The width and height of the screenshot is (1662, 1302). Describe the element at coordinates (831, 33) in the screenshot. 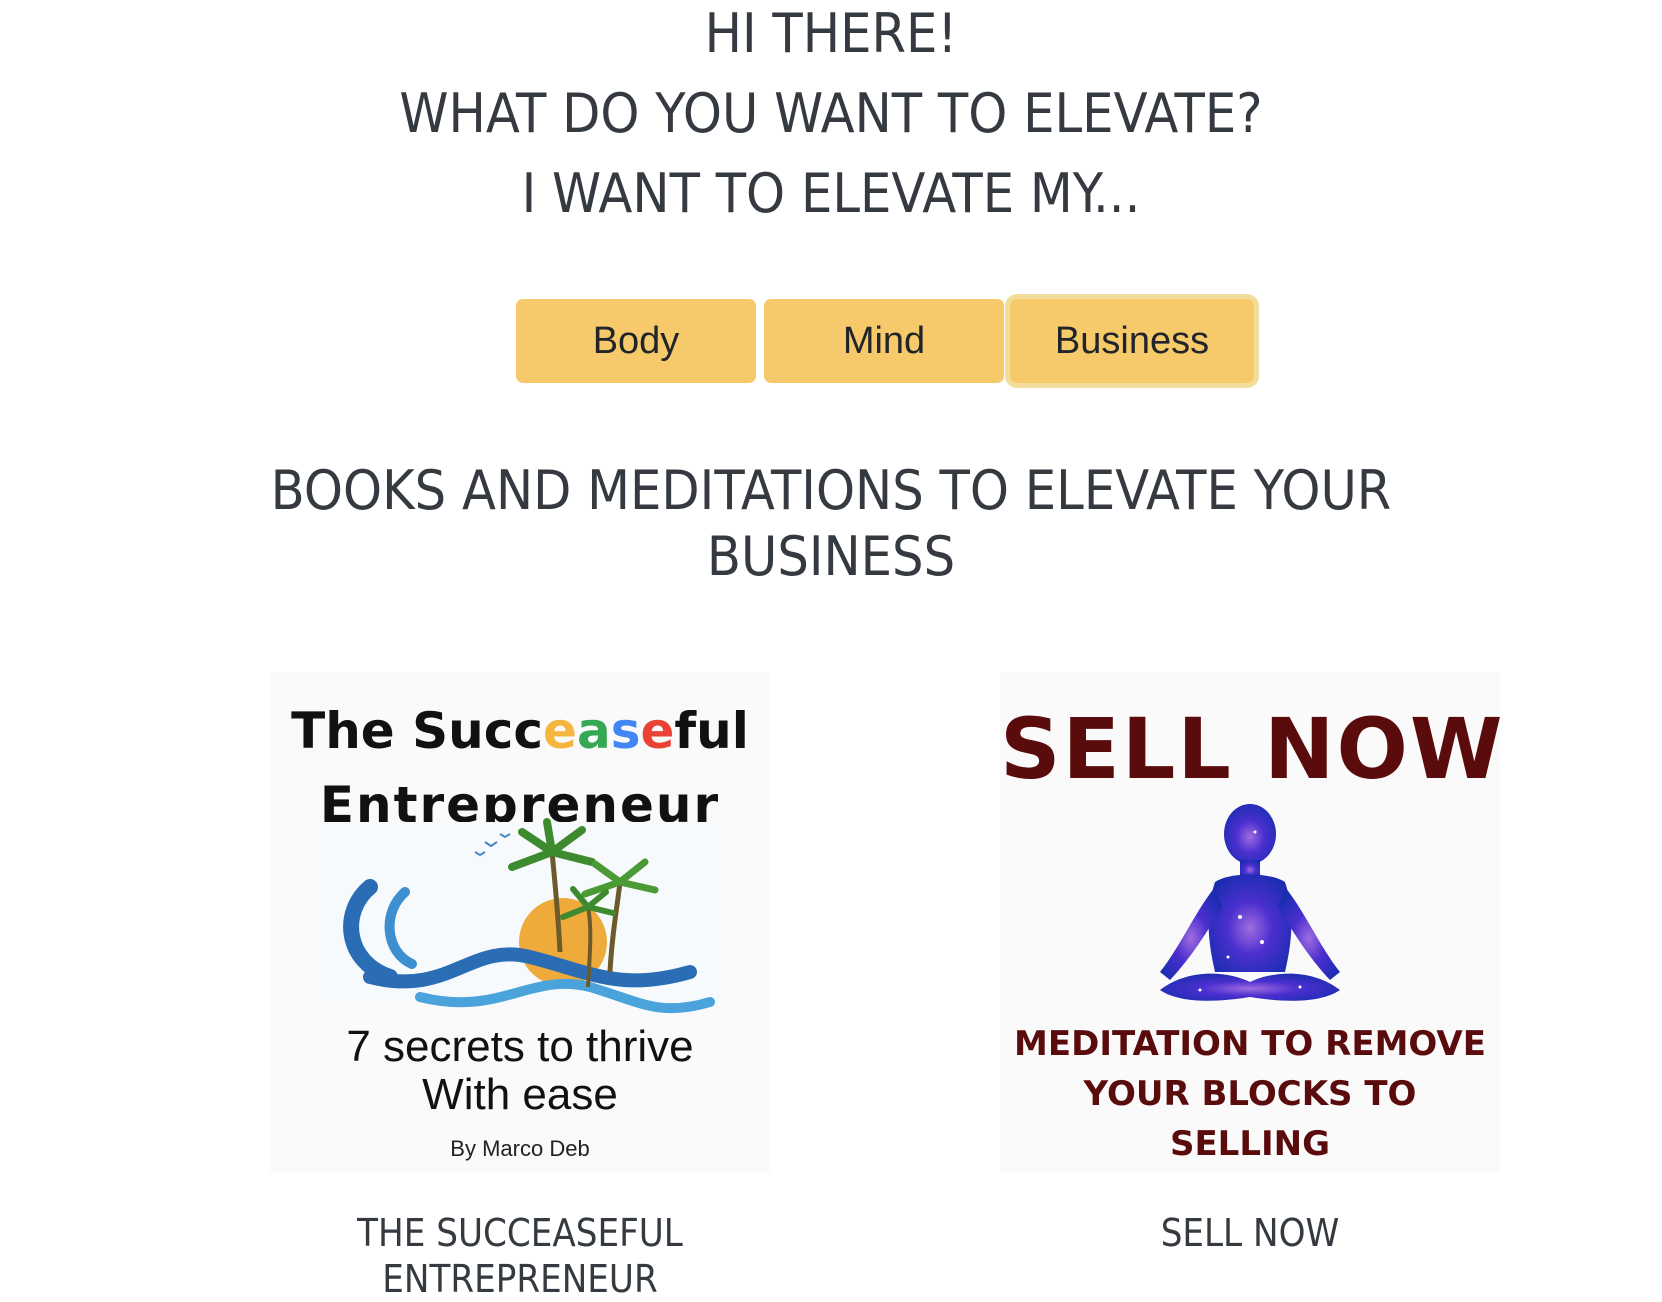

I see `hero-greeting: HI THERE!` at that location.